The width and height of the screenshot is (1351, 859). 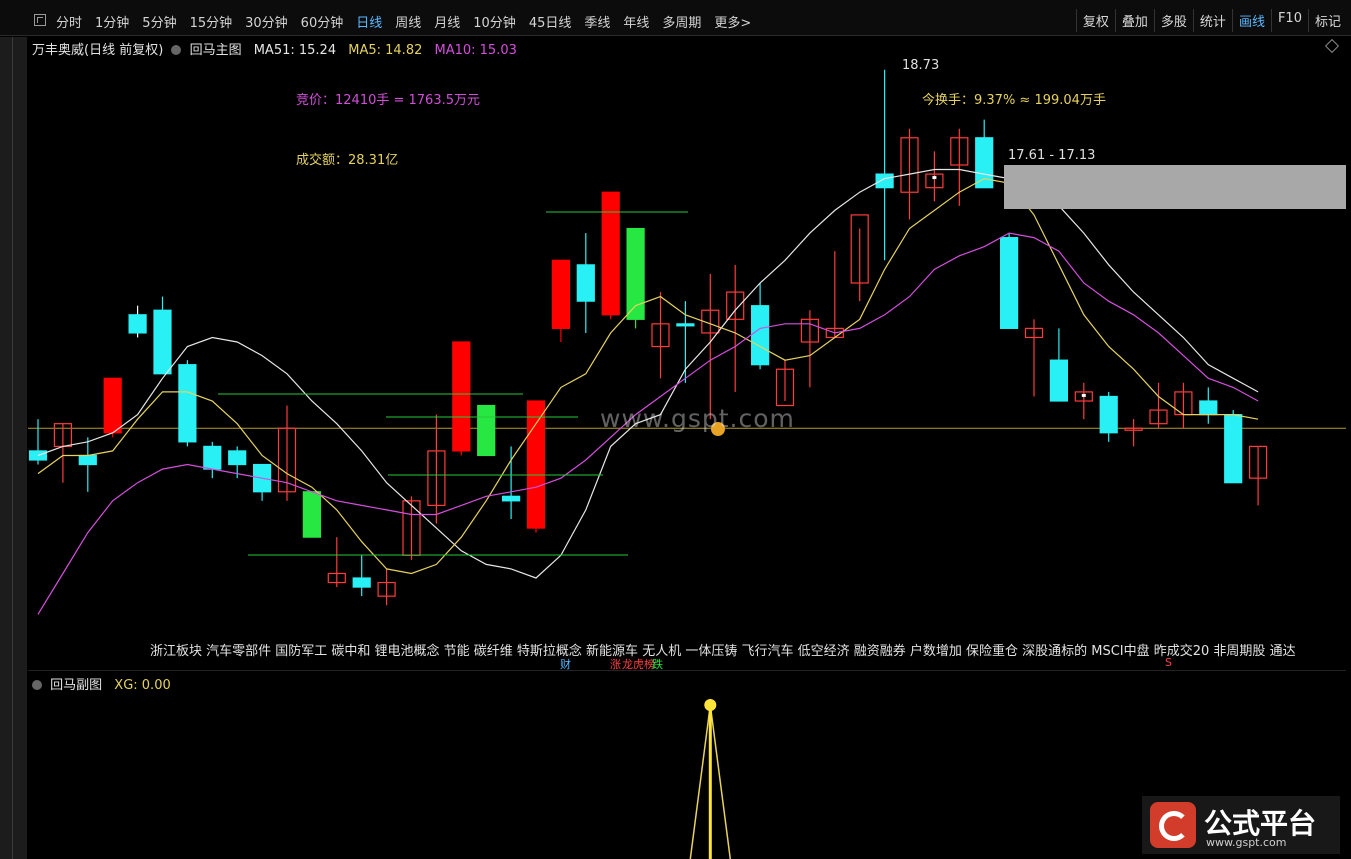 I want to click on signal-s: S, so click(x=1168, y=662).